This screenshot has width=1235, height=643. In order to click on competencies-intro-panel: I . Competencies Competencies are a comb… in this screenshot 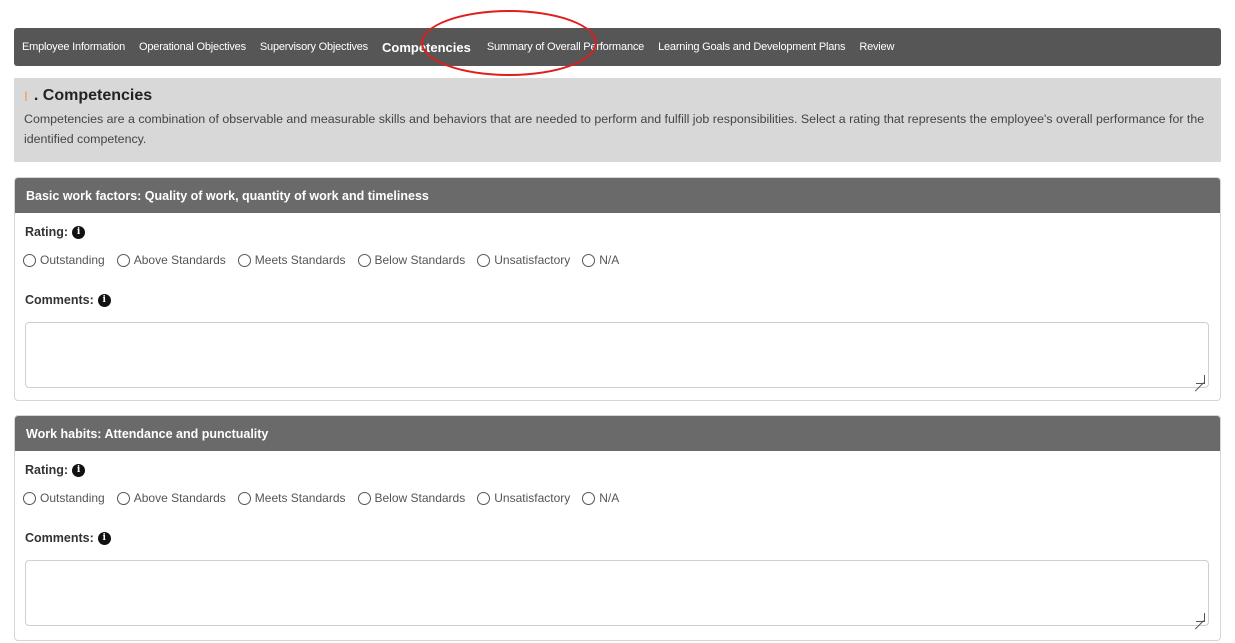, I will do `click(617, 120)`.